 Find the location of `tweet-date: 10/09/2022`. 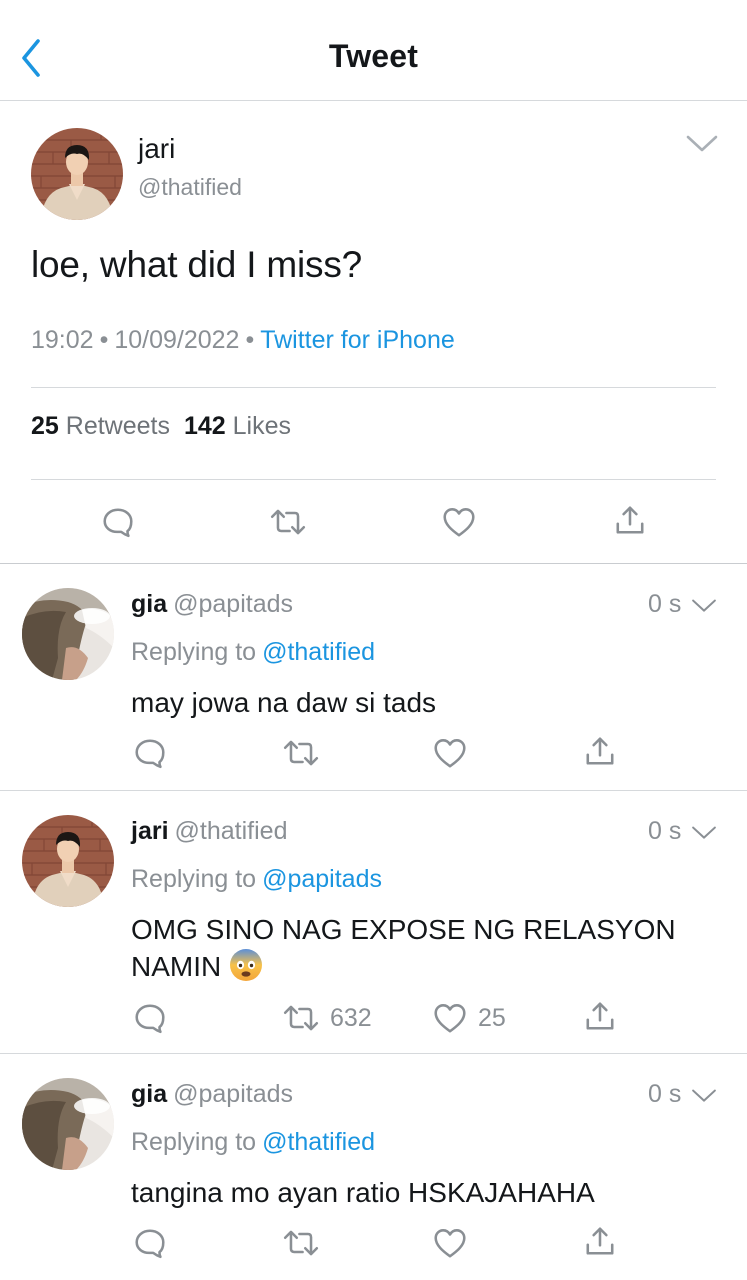

tweet-date: 10/09/2022 is located at coordinates (177, 340).